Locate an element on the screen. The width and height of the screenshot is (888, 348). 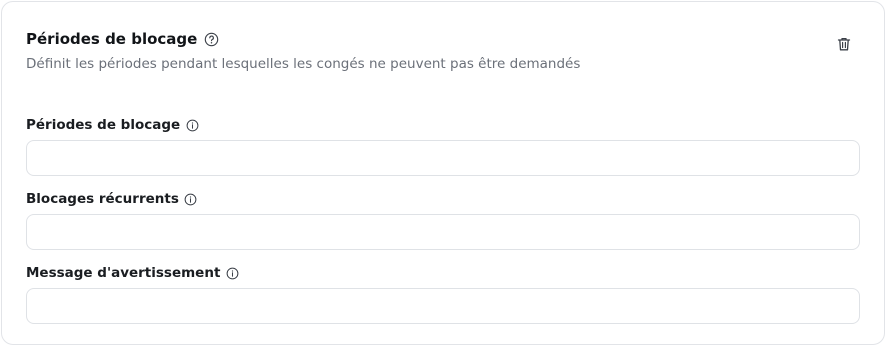
field-label-row: Périodes de blocage is located at coordinates (443, 125).